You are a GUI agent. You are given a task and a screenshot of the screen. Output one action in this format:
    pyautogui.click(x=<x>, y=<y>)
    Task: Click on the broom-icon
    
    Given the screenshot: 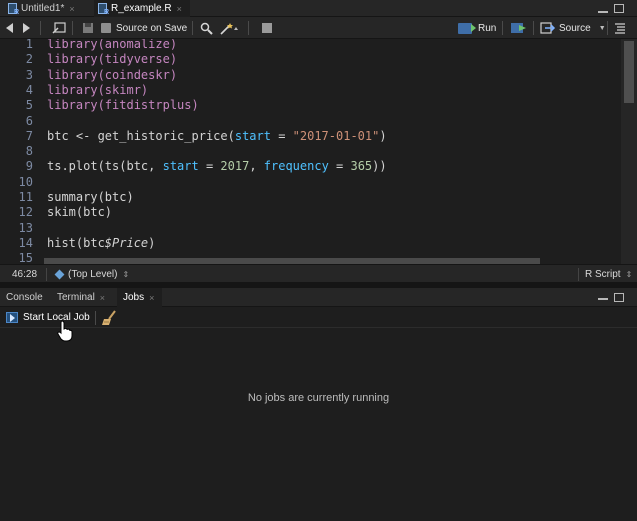 What is the action you would take?
    pyautogui.click(x=110, y=318)
    